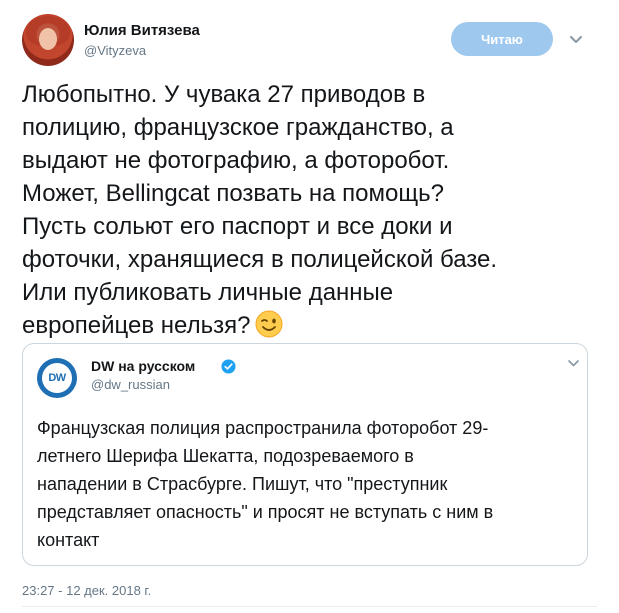 The width and height of the screenshot is (619, 613). Describe the element at coordinates (228, 366) in the screenshot. I see `verified-badge-icon` at that location.